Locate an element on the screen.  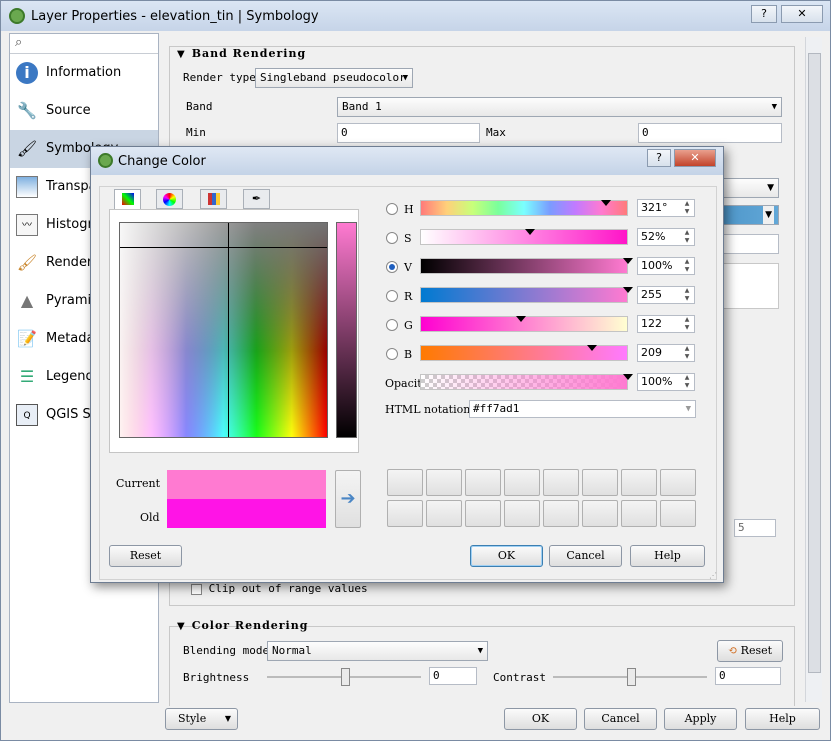
apply-button: Apply is located at coordinates (700, 719).